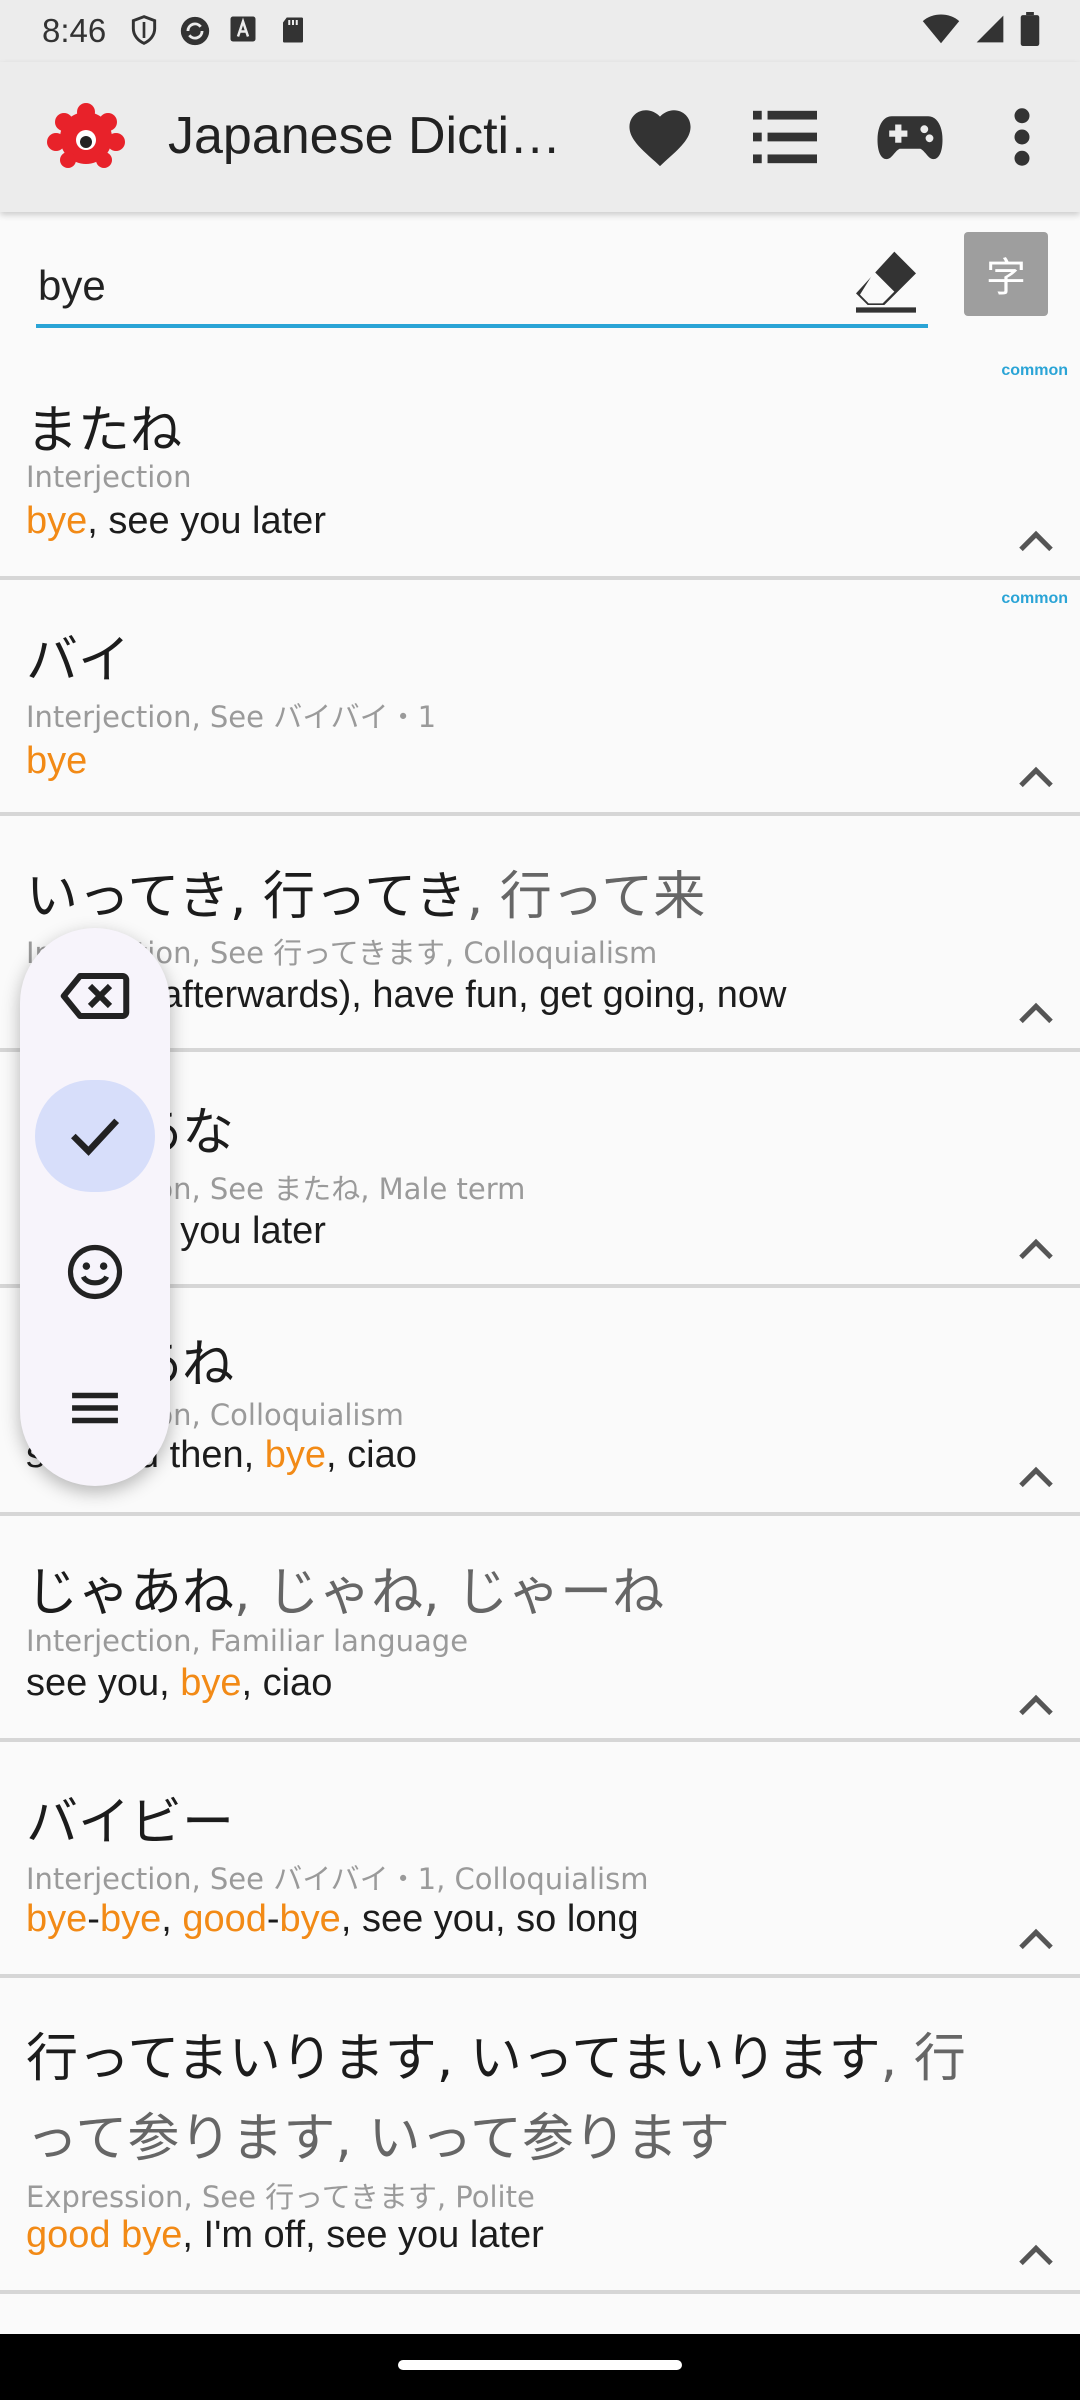 The height and width of the screenshot is (2400, 1080). What do you see at coordinates (86, 137) in the screenshot?
I see `app-logo-icon` at bounding box center [86, 137].